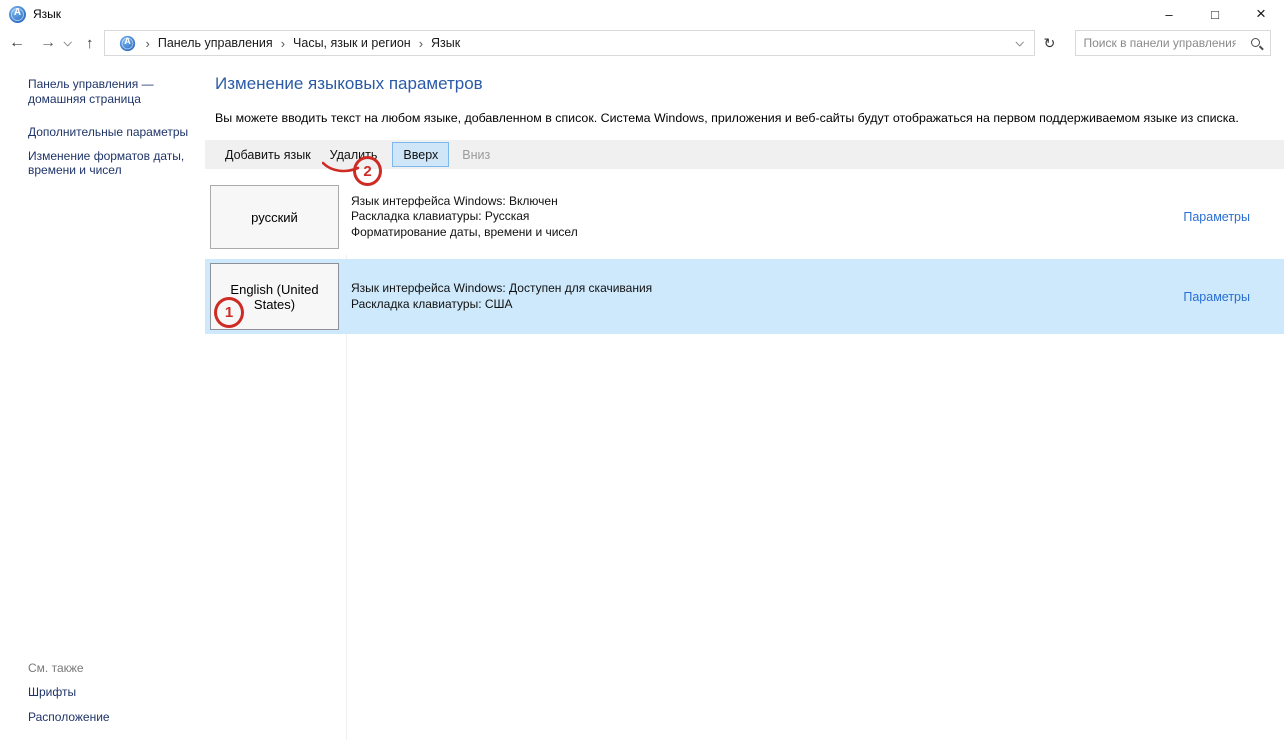  I want to click on close-button: ×, so click(1261, 14).